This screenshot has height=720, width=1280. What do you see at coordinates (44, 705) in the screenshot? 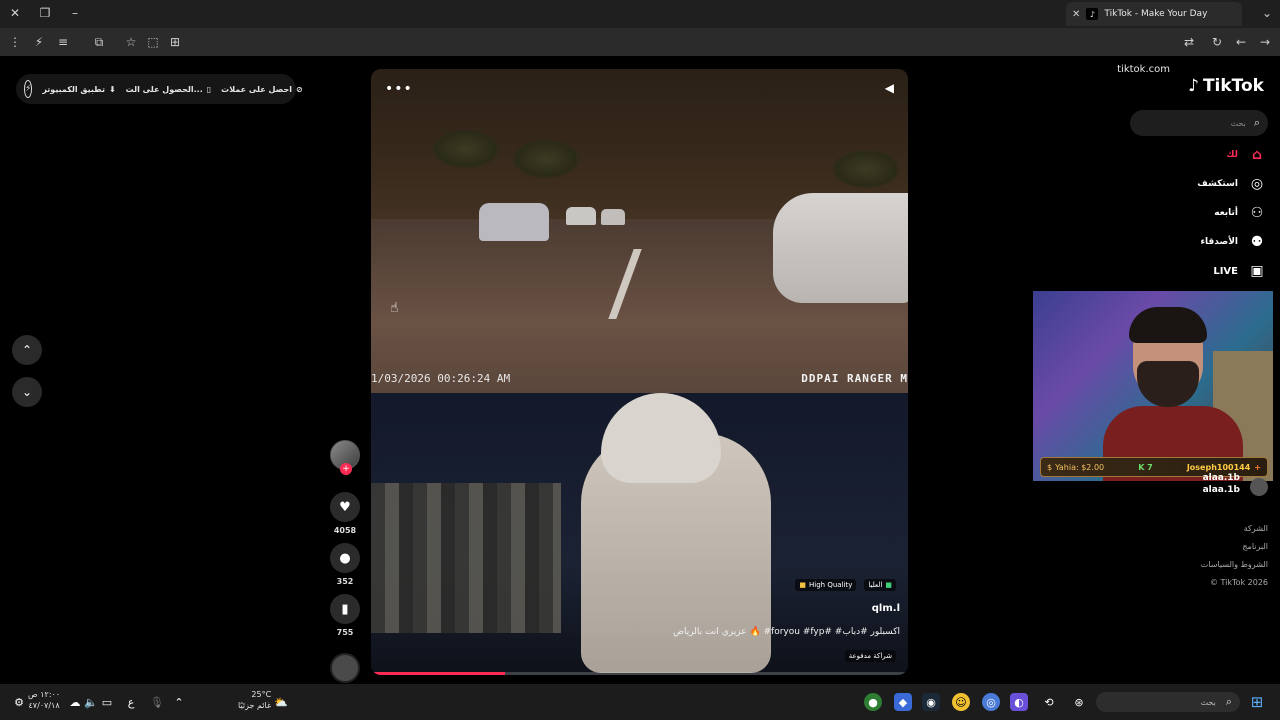
I see `clock-date: ٤٧/٠٧/١٨` at bounding box center [44, 705].